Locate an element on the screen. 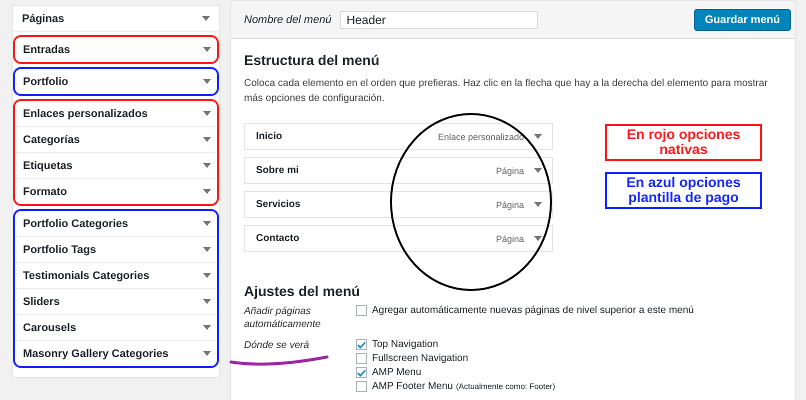 This screenshot has width=806, height=400. accordion-section: Formato is located at coordinates (116, 191).